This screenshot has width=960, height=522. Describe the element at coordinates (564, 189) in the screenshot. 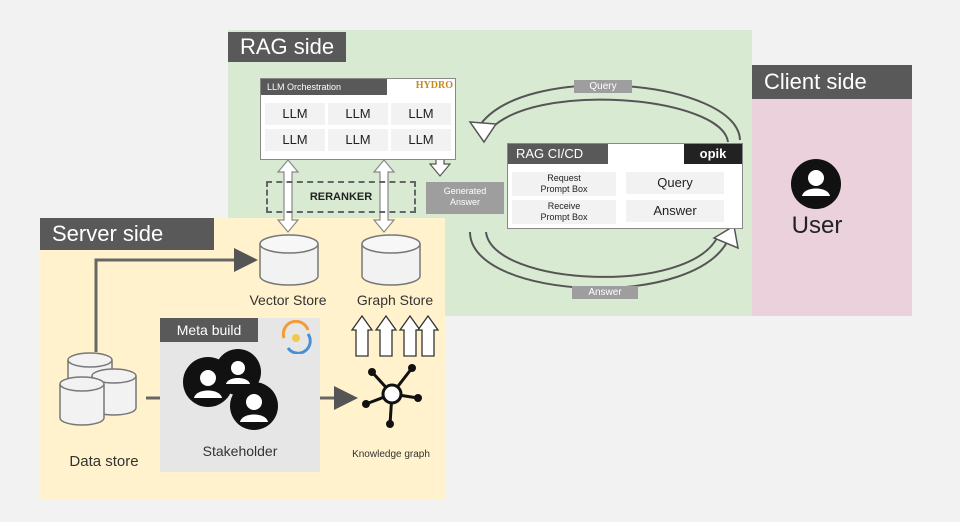

I see `request-line2: Prompt Box` at that location.